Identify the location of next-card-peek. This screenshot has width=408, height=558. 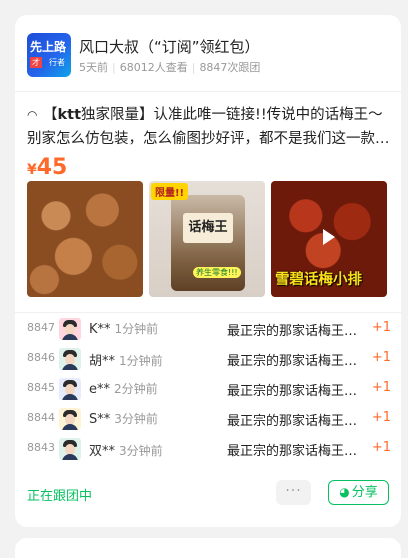
(208, 548).